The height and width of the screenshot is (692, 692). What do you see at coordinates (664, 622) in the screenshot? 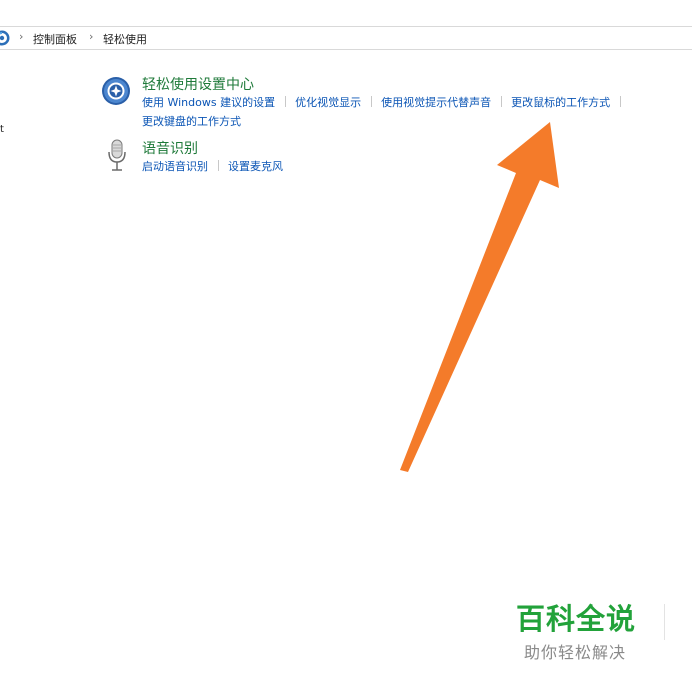
I see `divider` at bounding box center [664, 622].